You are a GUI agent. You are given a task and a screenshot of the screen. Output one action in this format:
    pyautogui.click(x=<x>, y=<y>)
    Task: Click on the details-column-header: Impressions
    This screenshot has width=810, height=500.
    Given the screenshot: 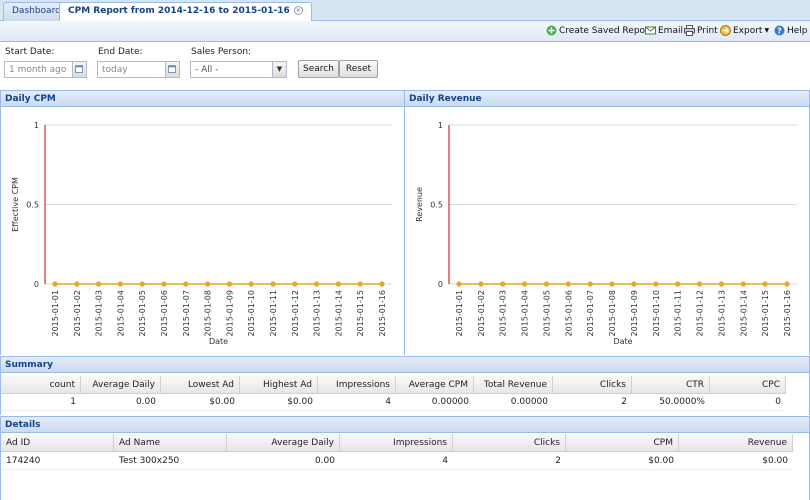 What is the action you would take?
    pyautogui.click(x=396, y=443)
    